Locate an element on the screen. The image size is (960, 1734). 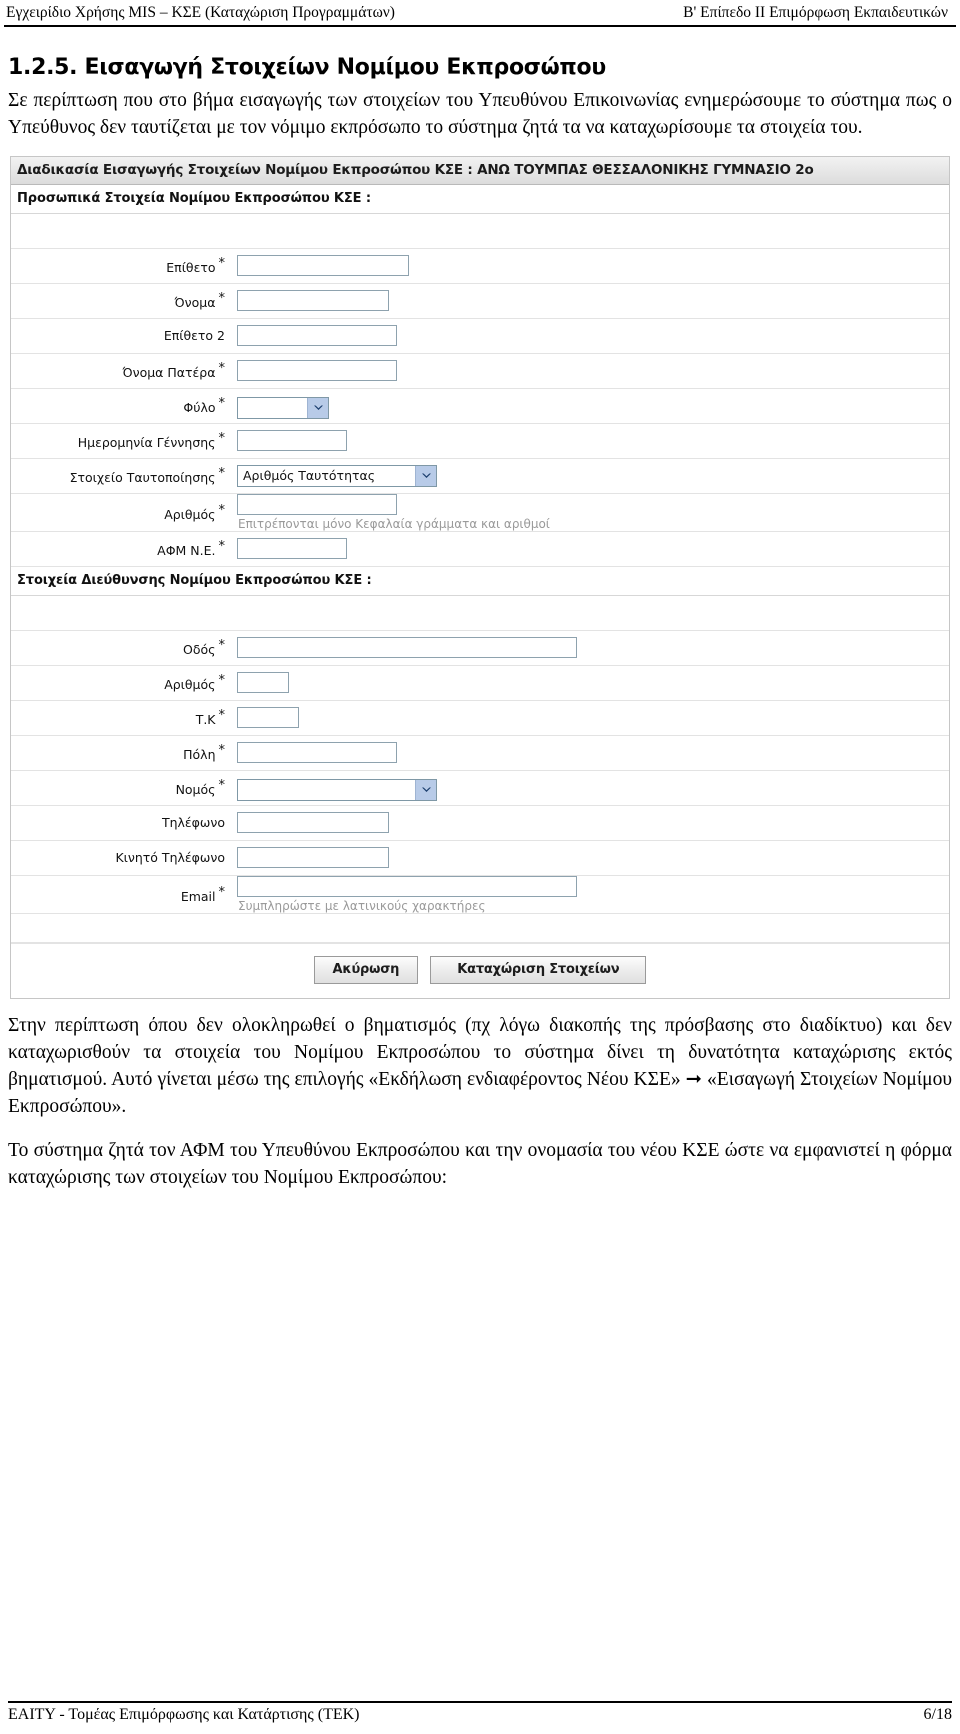
form-row: Οδός * is located at coordinates (480, 648).